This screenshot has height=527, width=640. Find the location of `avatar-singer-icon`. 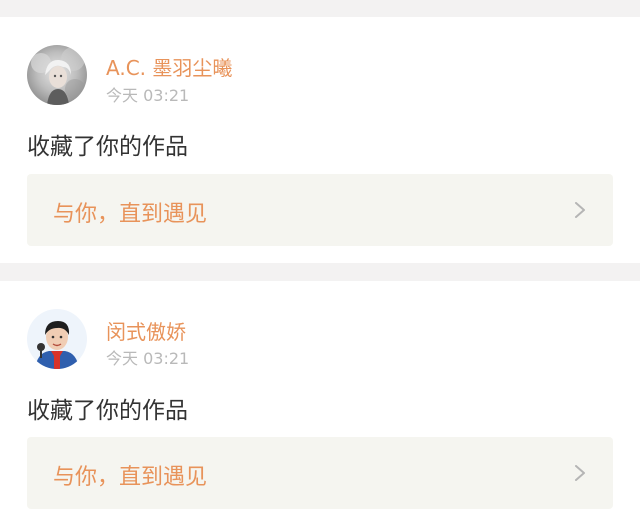

avatar-singer-icon is located at coordinates (57, 339).